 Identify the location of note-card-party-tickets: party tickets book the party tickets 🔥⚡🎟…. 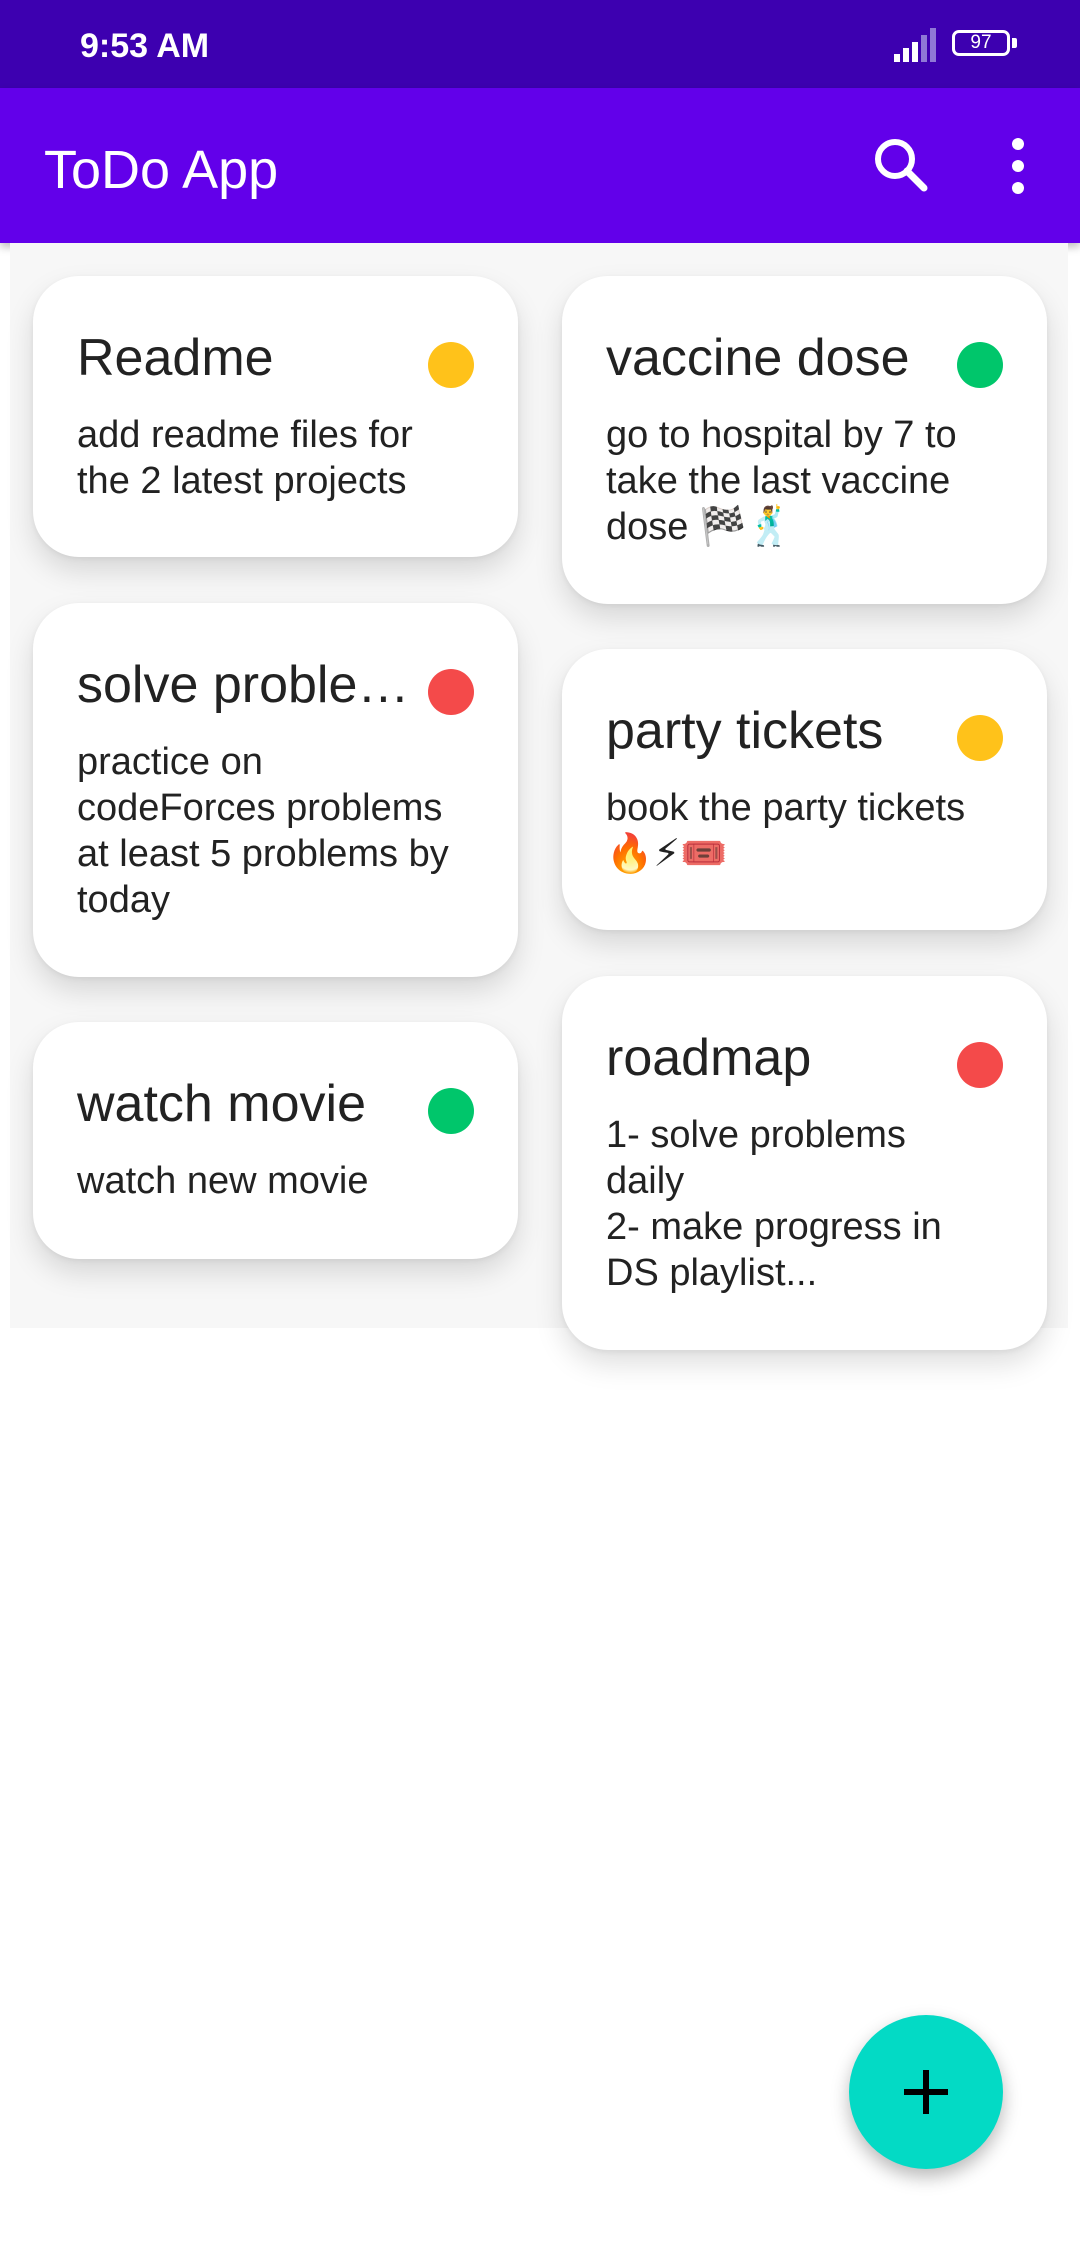
(804, 789).